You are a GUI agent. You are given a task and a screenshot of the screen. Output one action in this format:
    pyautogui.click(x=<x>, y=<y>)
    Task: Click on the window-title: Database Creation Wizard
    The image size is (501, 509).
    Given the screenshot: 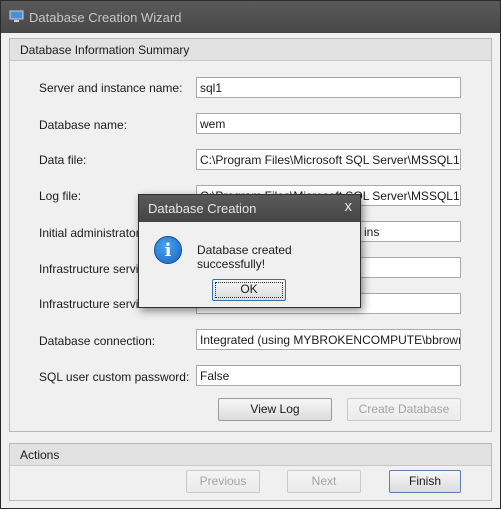 What is the action you would take?
    pyautogui.click(x=105, y=17)
    